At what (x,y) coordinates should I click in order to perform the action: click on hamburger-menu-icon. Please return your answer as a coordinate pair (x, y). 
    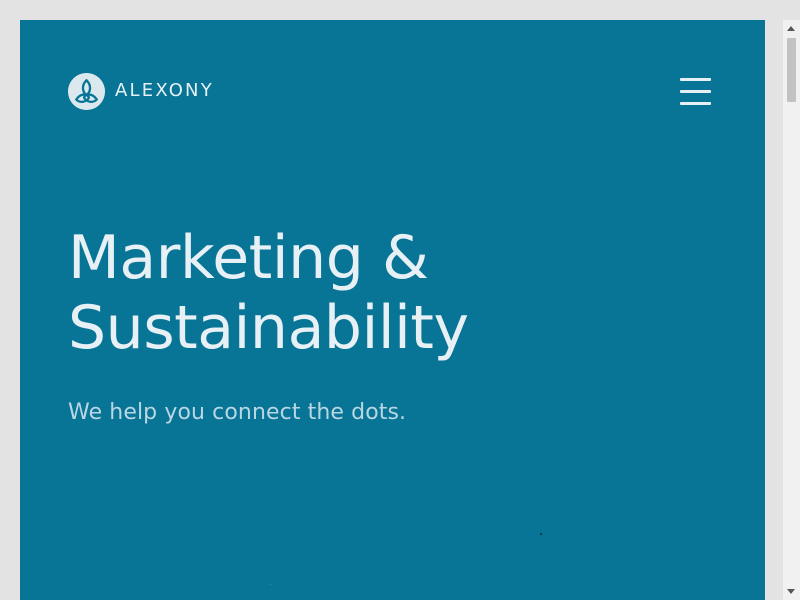
    Looking at the image, I should click on (695, 91).